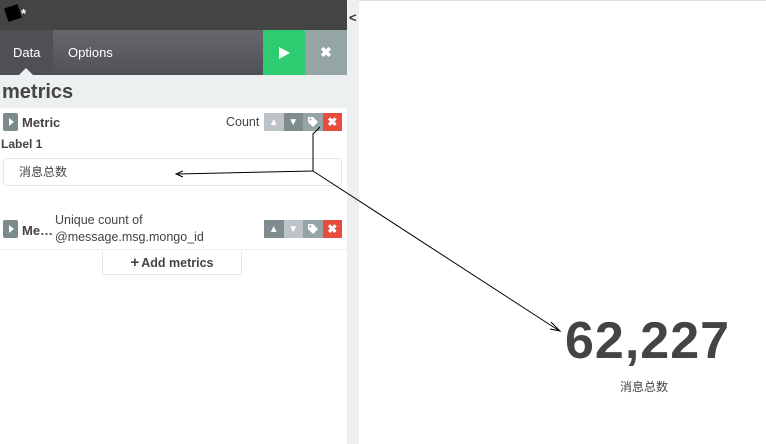 This screenshot has height=444, width=766. Describe the element at coordinates (129, 237) in the screenshot. I see `aggregation-description-line2: @message.msg.mongo_id` at that location.